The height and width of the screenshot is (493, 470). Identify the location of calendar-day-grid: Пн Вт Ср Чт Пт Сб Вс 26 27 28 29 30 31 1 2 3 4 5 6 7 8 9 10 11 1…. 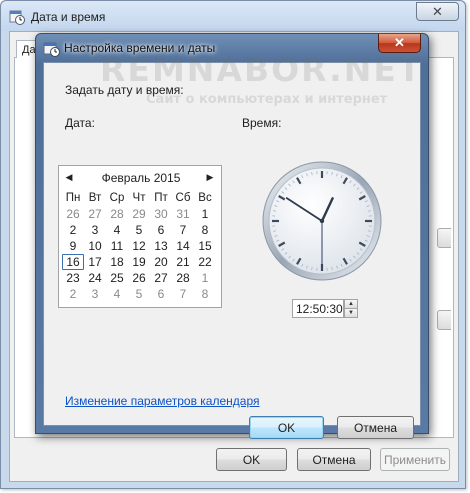
(140, 246).